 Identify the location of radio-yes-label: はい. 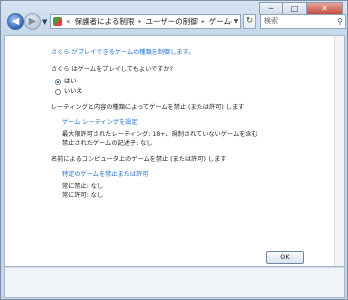
(70, 81).